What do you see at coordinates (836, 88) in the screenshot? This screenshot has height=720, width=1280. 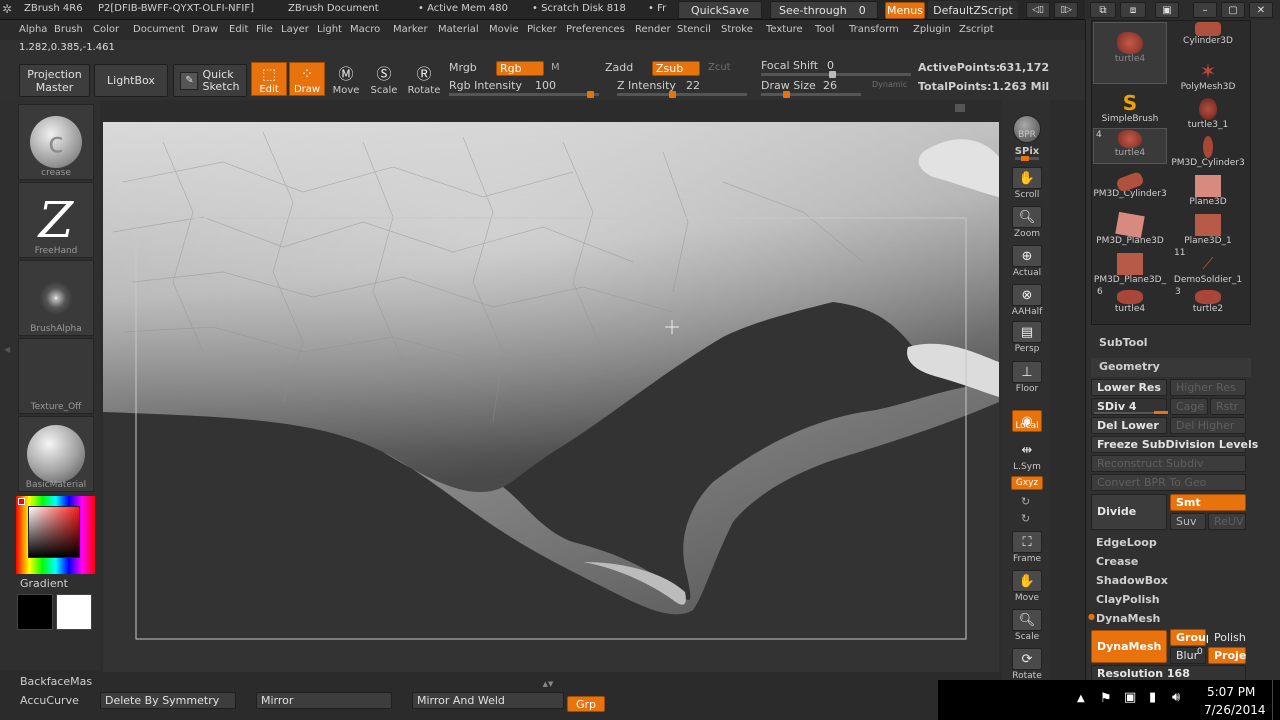 I see `draw-size-slider: Draw Size 26 Dynamic` at bounding box center [836, 88].